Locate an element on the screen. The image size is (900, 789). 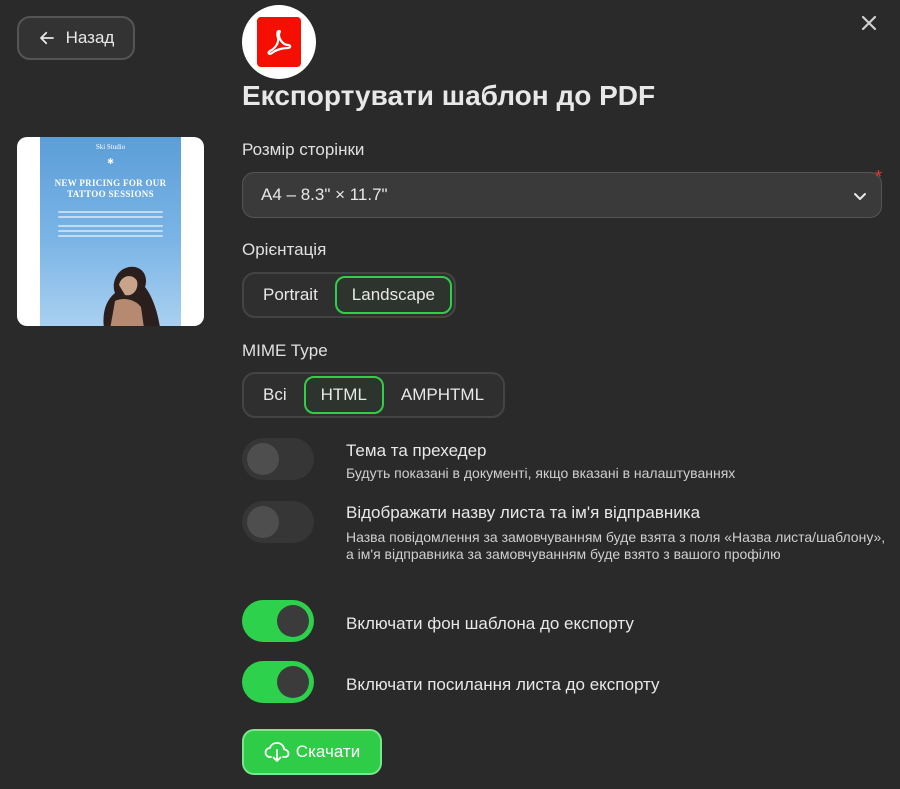
preview-photo is located at coordinates (131, 296).